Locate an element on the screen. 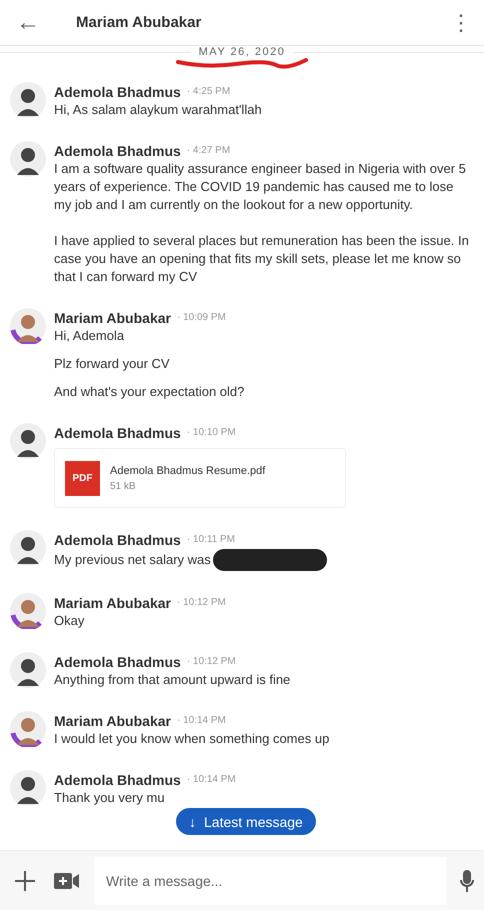 This screenshot has width=484, height=910. file-size: 51 kB is located at coordinates (123, 486).